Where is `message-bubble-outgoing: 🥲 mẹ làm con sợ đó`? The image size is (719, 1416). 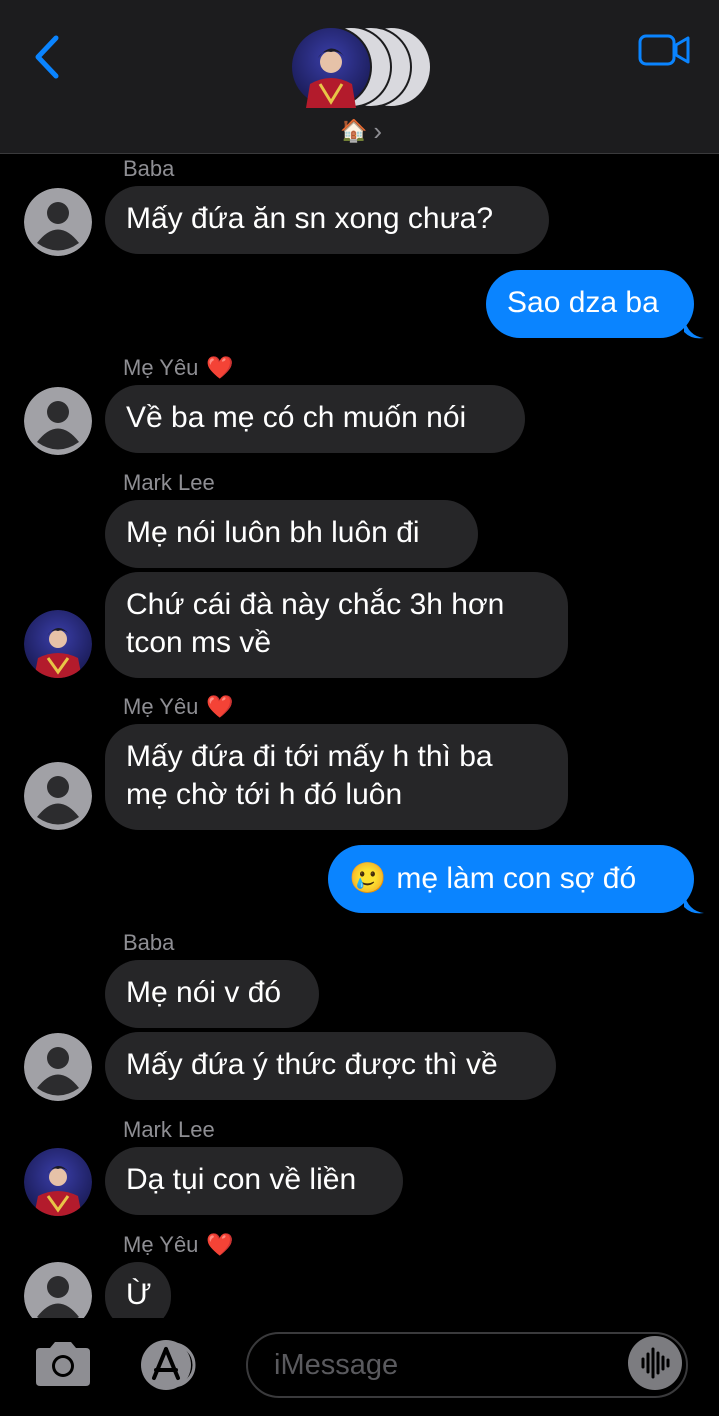 message-bubble-outgoing: 🥲 mẹ làm con sợ đó is located at coordinates (511, 879).